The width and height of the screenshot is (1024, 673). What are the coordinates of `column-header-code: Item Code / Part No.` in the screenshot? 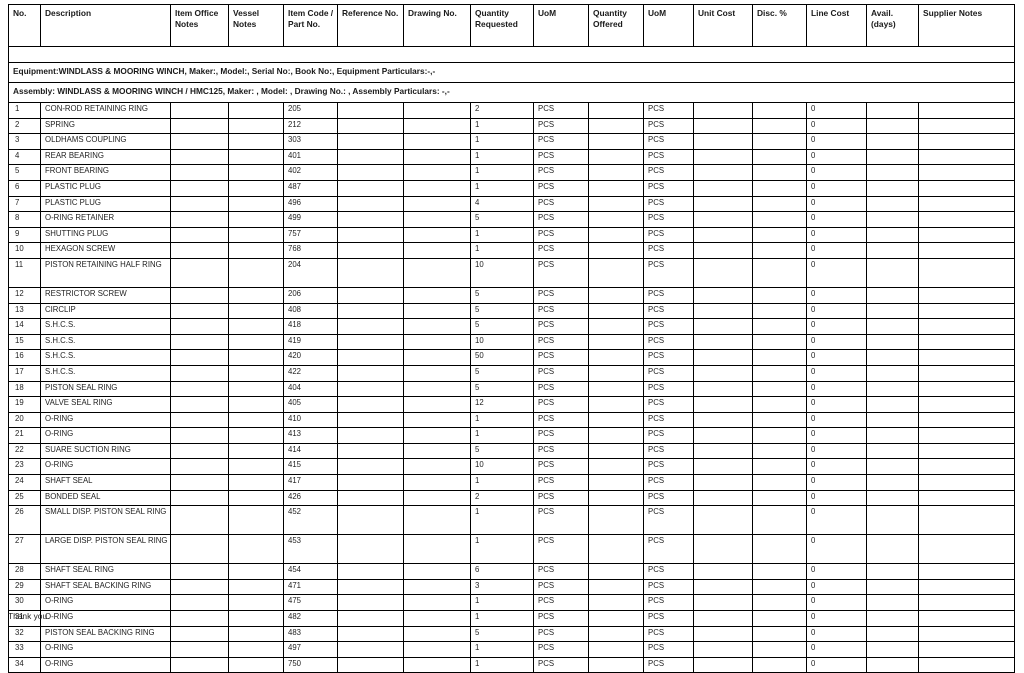 It's located at (310, 25).